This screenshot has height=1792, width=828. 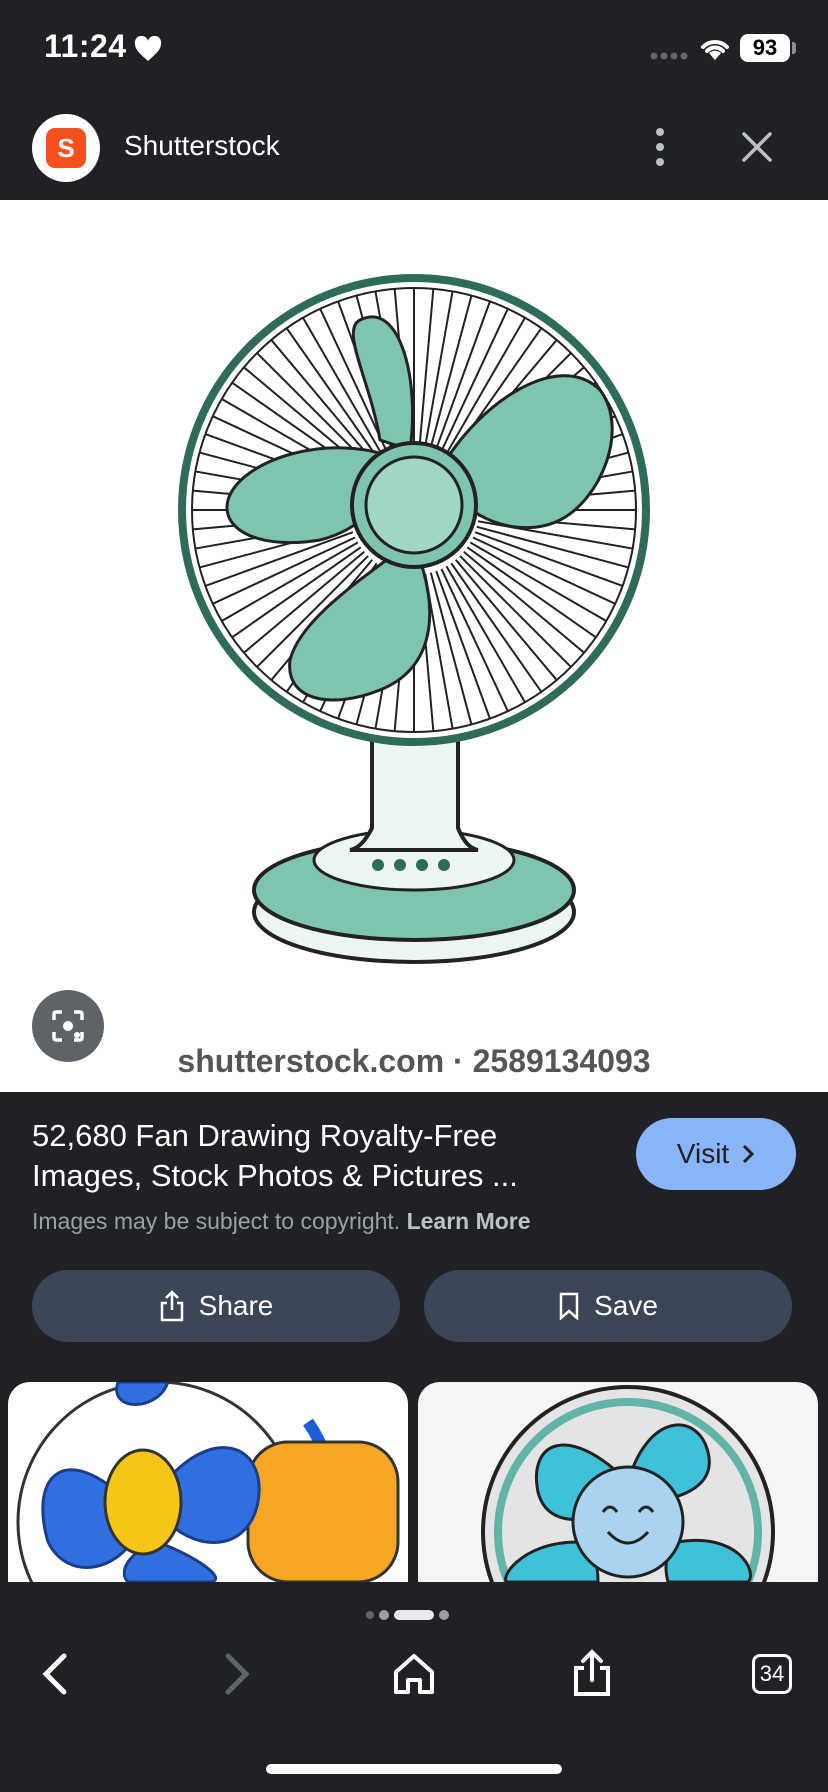 I want to click on learn-more-link: Learn More, so click(x=469, y=1221).